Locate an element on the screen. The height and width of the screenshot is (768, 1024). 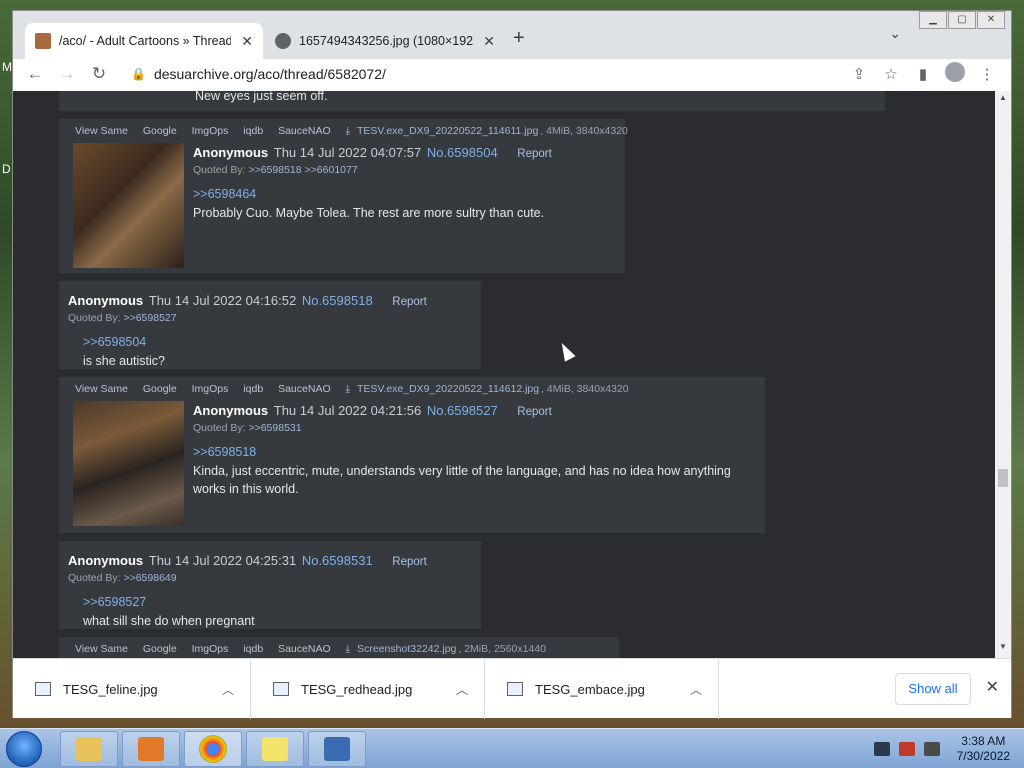
show-all-button: Show all is located at coordinates (933, 689).